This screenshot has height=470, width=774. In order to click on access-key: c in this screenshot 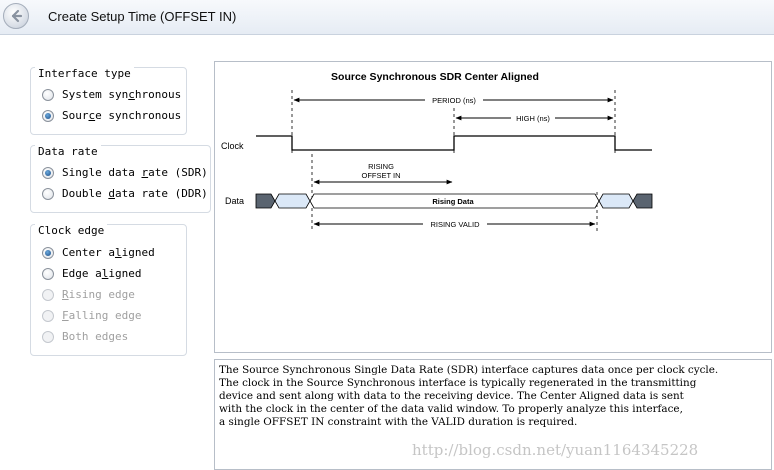, I will do `click(131, 94)`.